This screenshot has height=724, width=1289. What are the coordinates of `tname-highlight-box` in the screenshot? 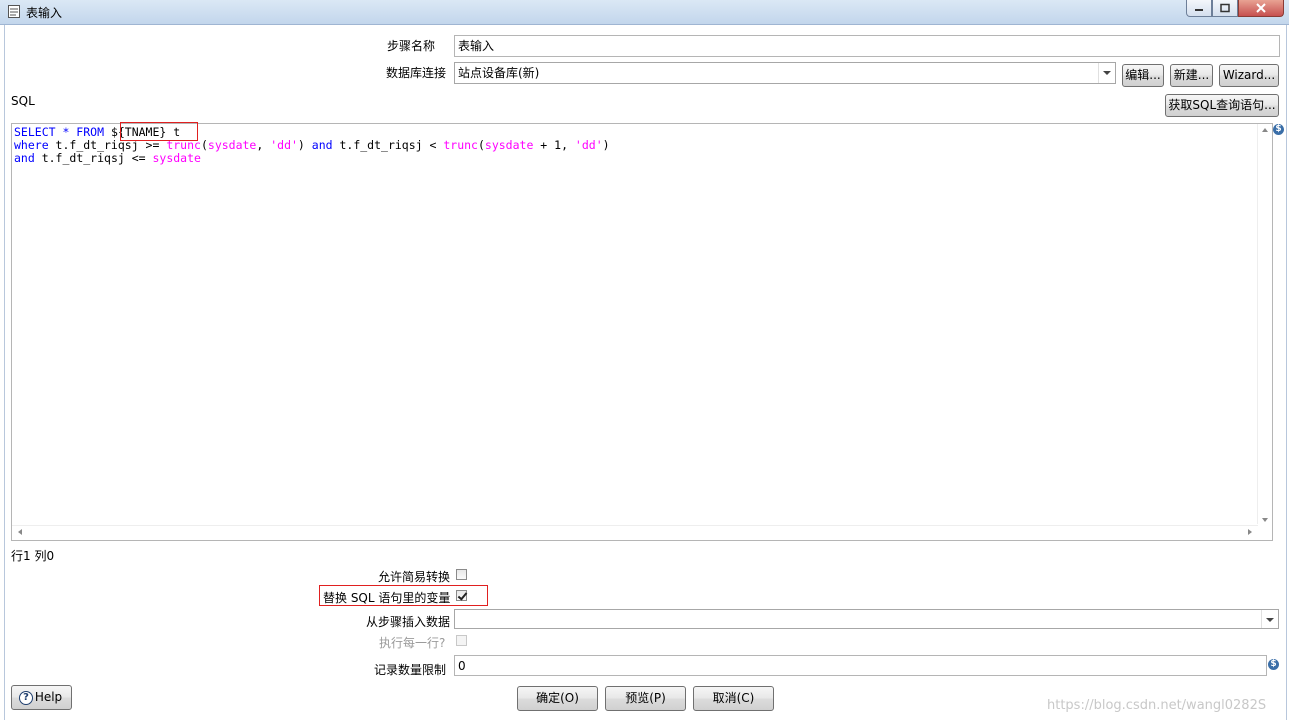 It's located at (159, 131).